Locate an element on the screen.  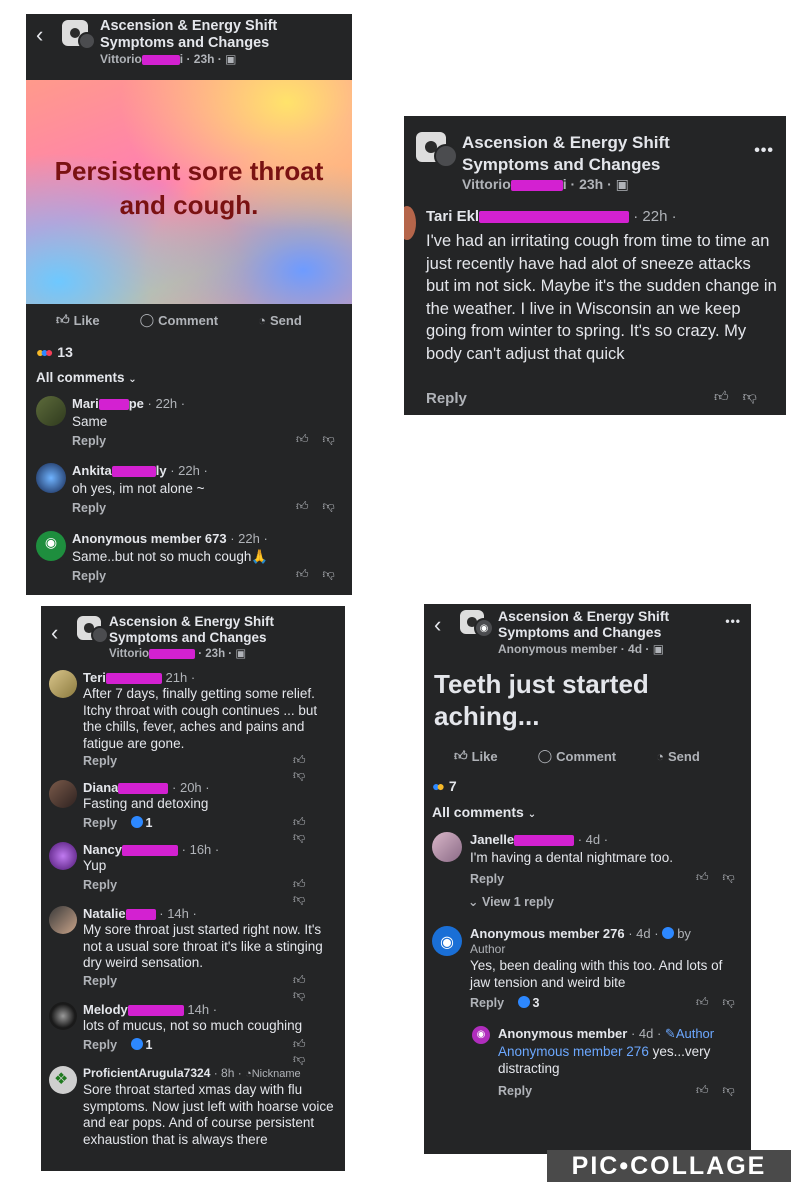
commenter-name: Anonymous member 276 · 4d · by is located at coordinates (580, 933).